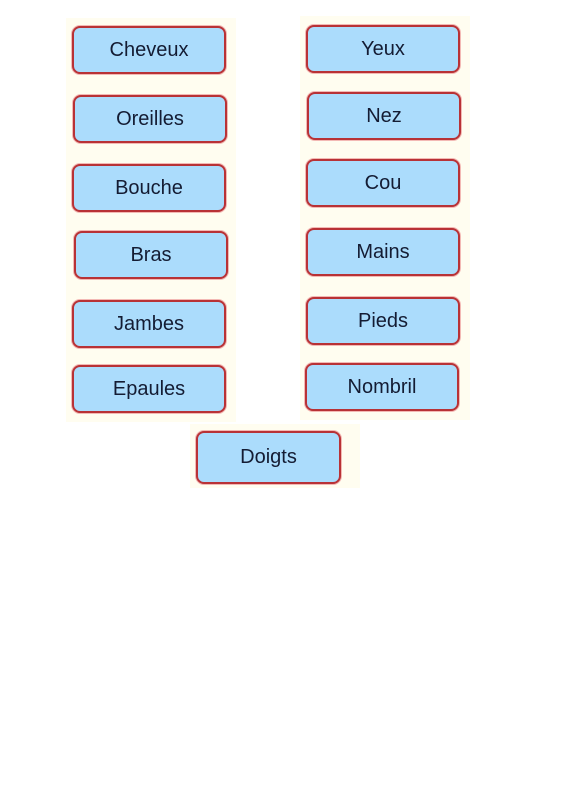  Describe the element at coordinates (149, 188) in the screenshot. I see `word-card-bouche: Bouche` at that location.